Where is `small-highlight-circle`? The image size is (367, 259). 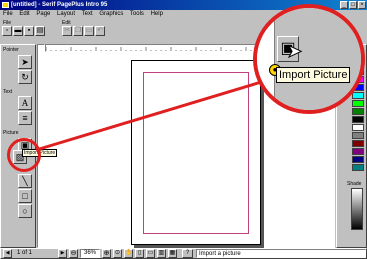 small-highlight-circle is located at coordinates (24, 155).